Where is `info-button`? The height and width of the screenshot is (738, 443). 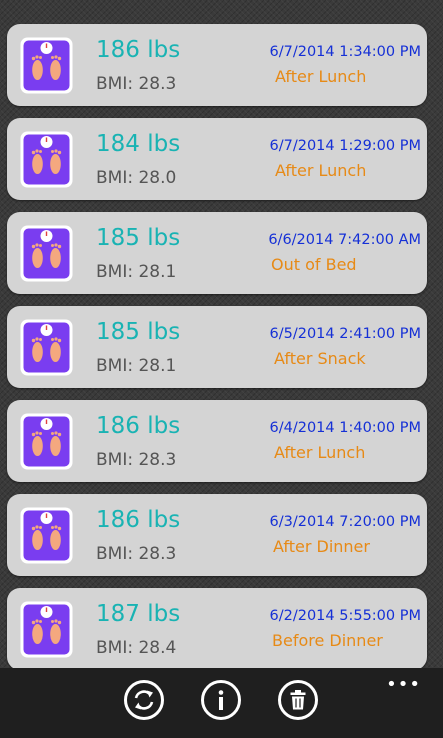 info-button is located at coordinates (221, 700).